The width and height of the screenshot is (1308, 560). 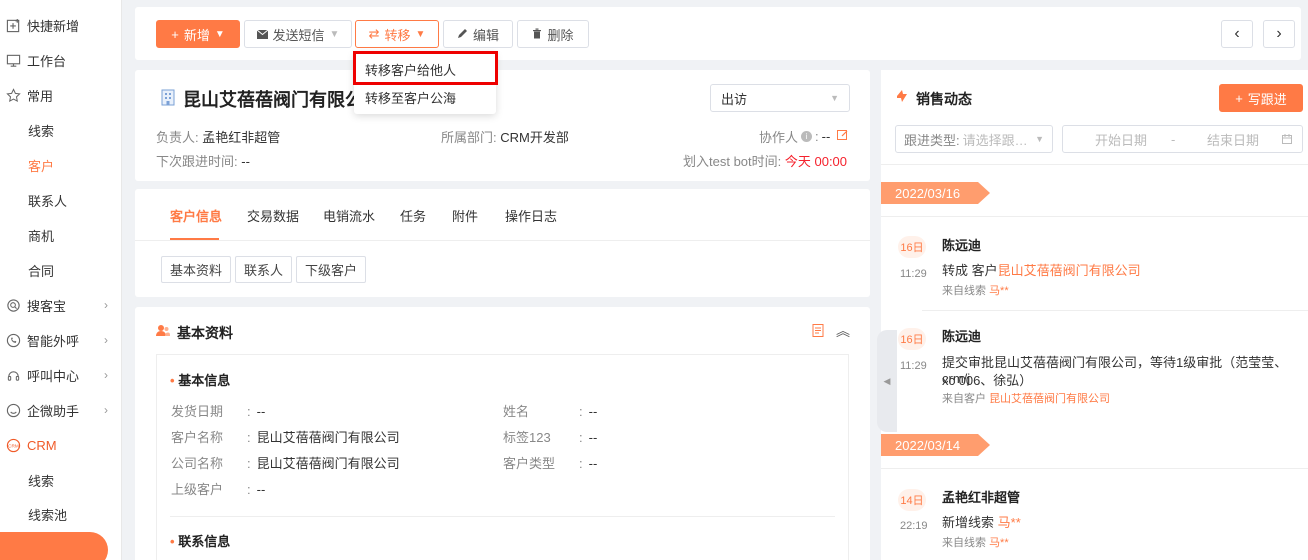 What do you see at coordinates (914, 526) in the screenshot?
I see `activity-time: 22:19` at bounding box center [914, 526].